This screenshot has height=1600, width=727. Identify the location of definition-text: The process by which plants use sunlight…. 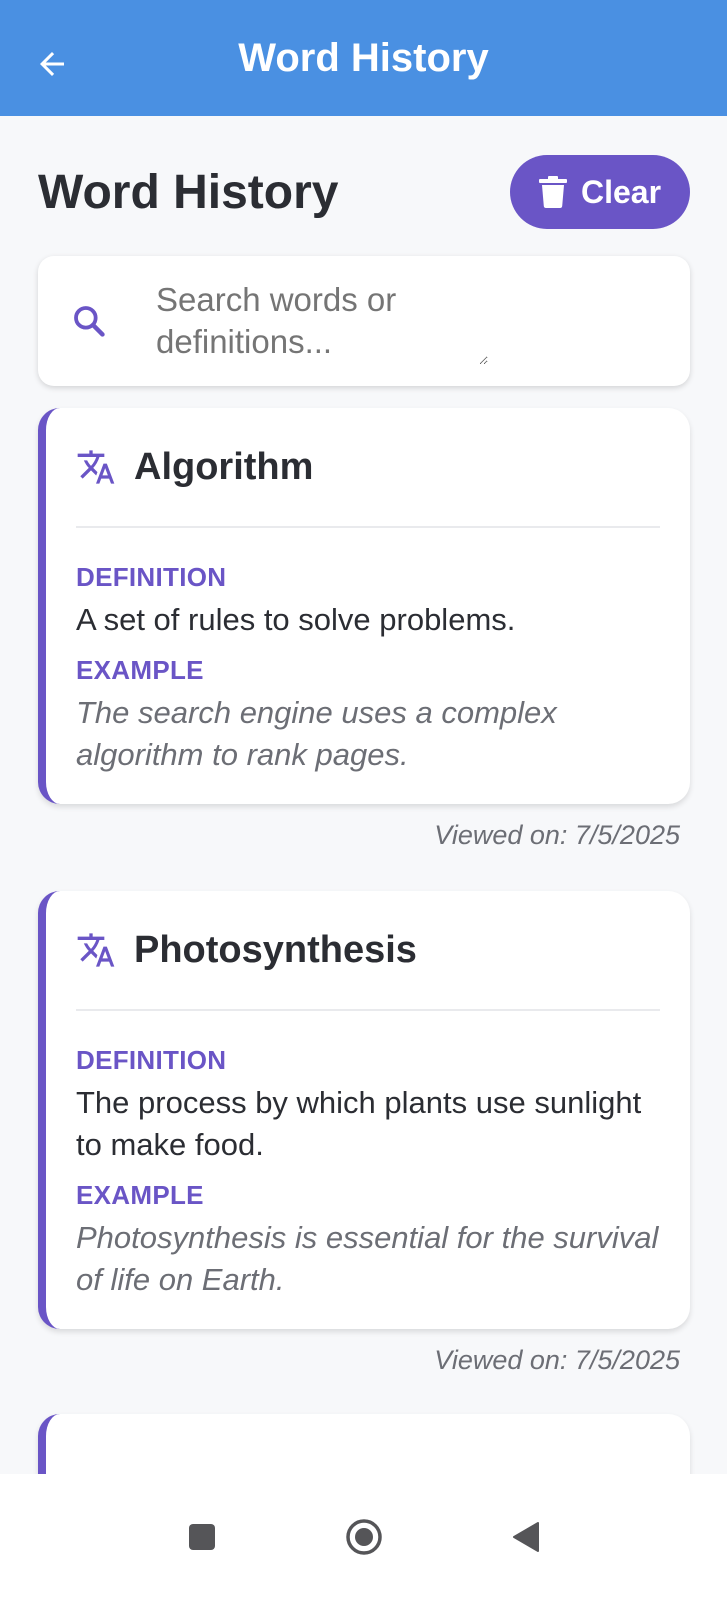
(359, 1123).